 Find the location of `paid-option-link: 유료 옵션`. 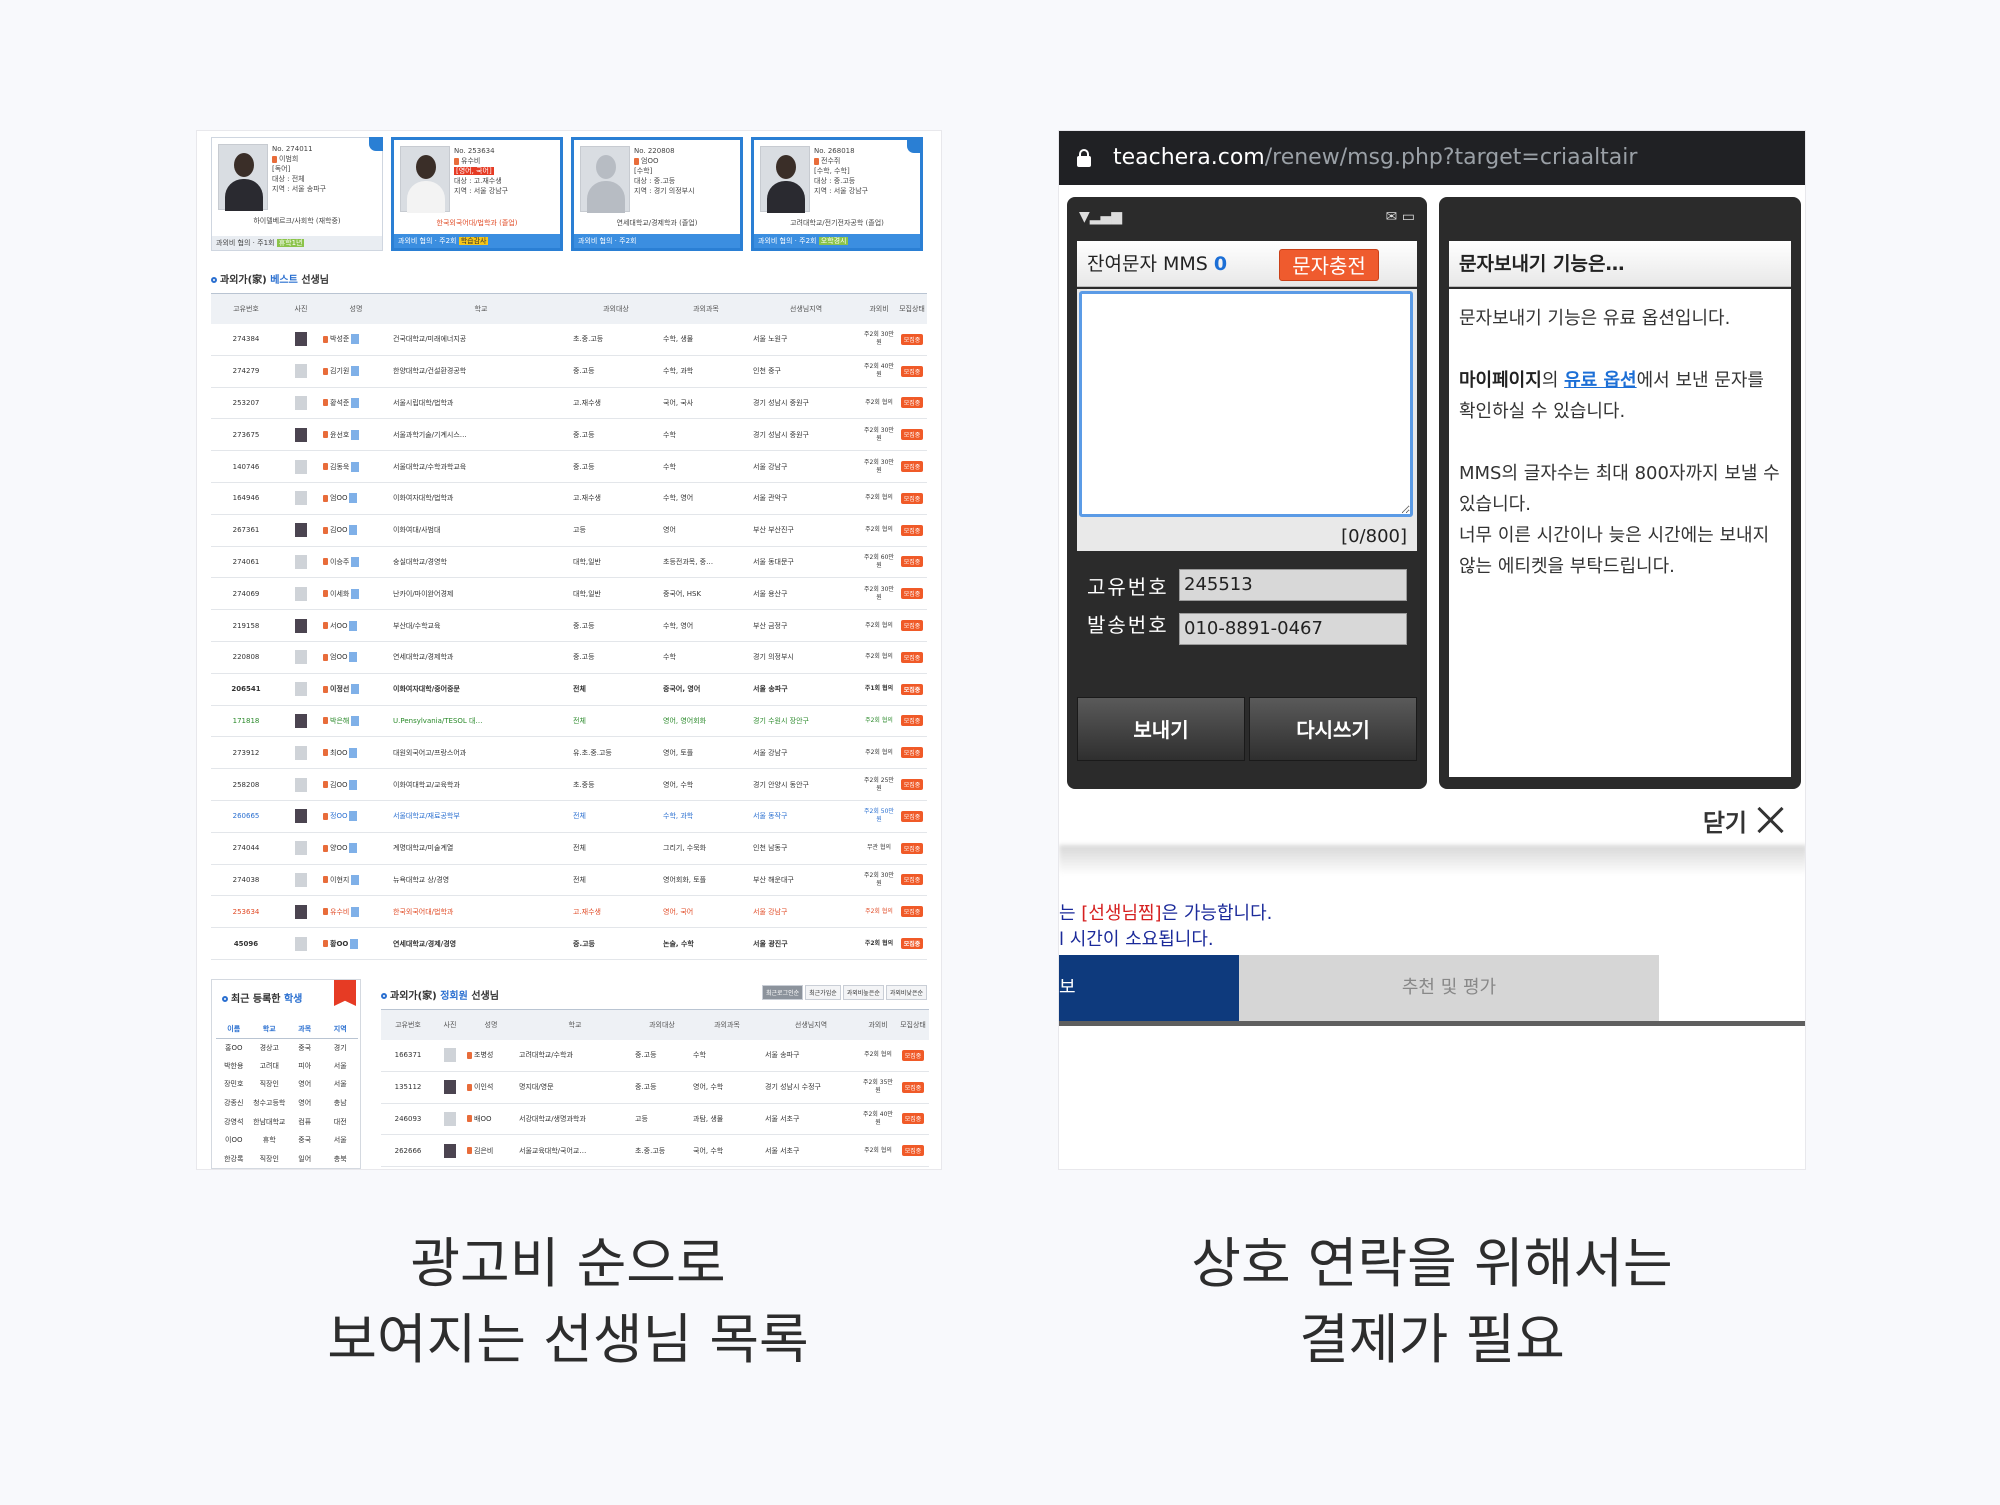

paid-option-link: 유료 옵션 is located at coordinates (1600, 380).